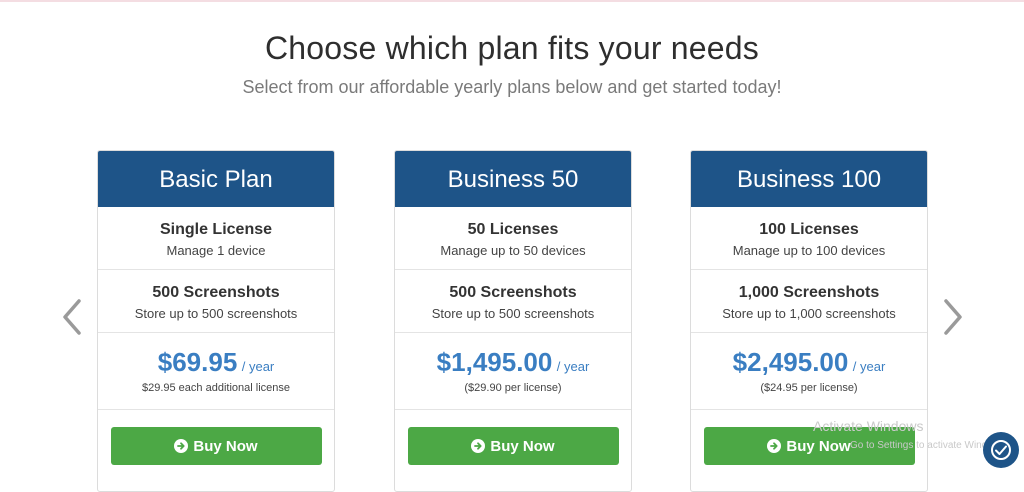 Image resolution: width=1024 pixels, height=492 pixels. I want to click on plan-name: Business 100, so click(809, 179).